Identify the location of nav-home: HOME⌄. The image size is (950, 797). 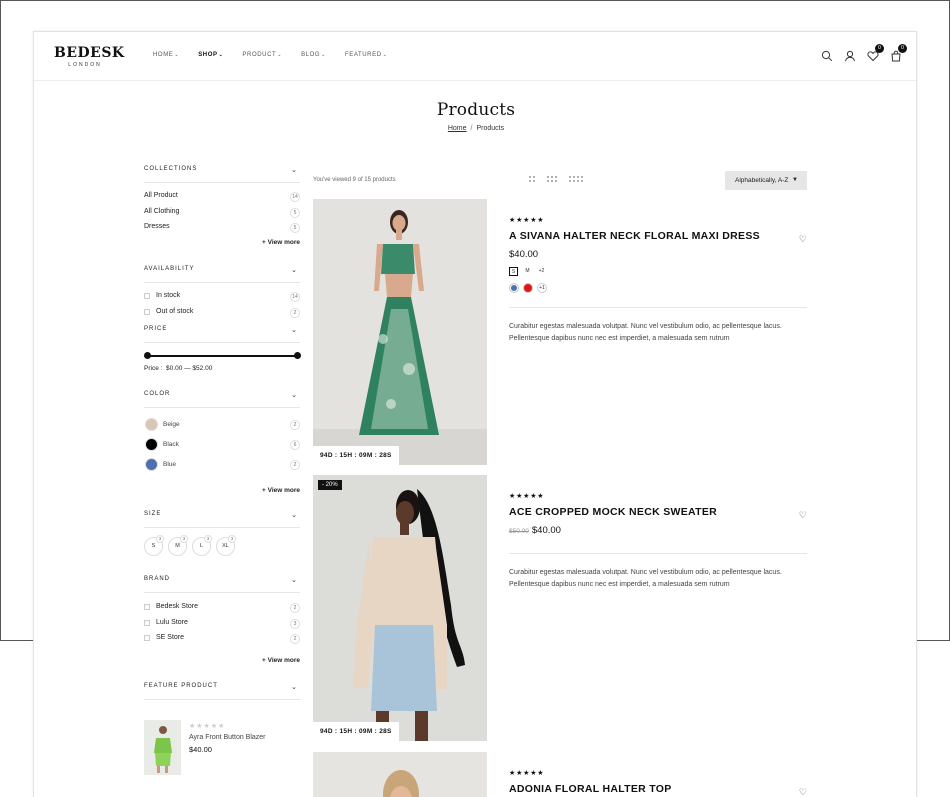
(166, 55).